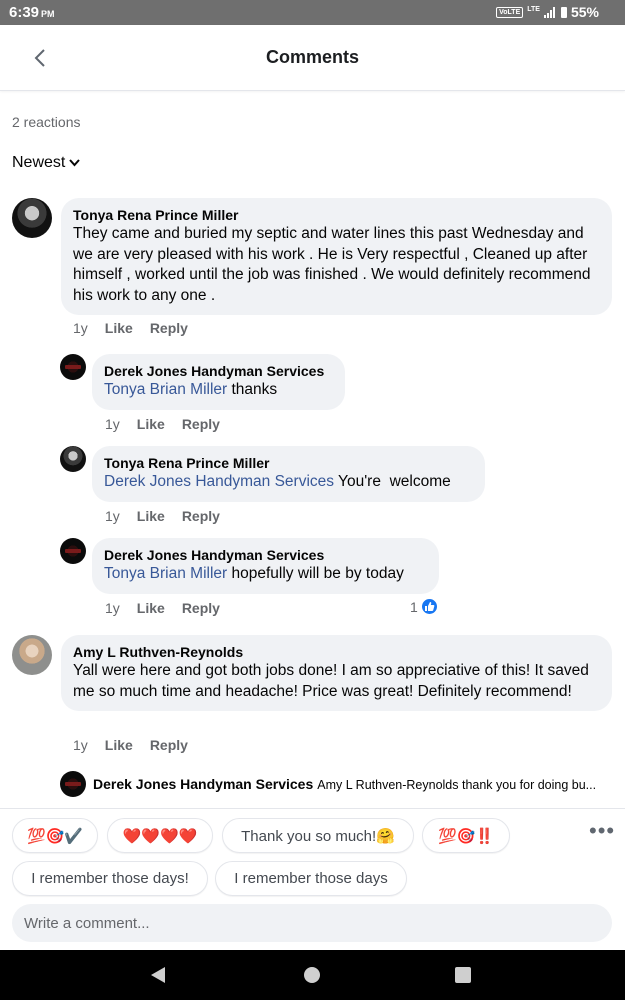 The image size is (625, 1000). I want to click on quick-reply-chip: 💯🎯✔️, so click(55, 835).